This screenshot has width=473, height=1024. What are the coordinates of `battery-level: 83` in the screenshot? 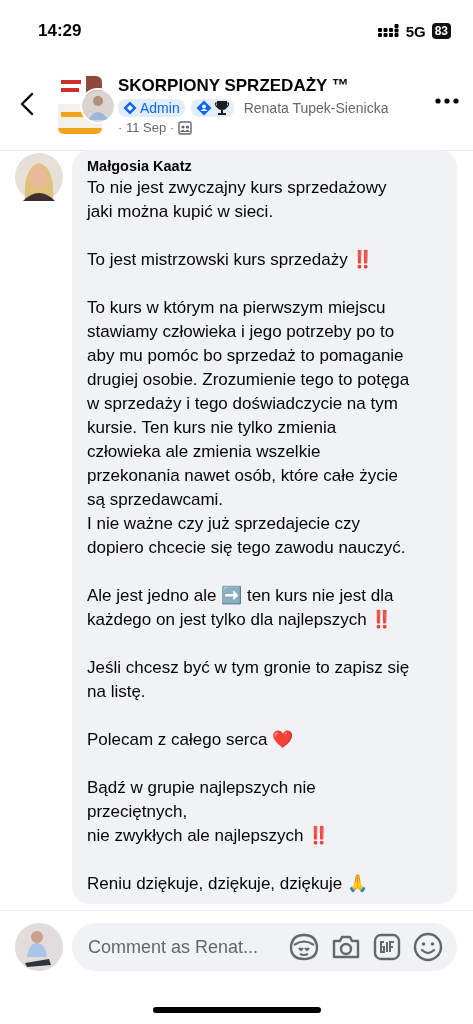 It's located at (441, 31).